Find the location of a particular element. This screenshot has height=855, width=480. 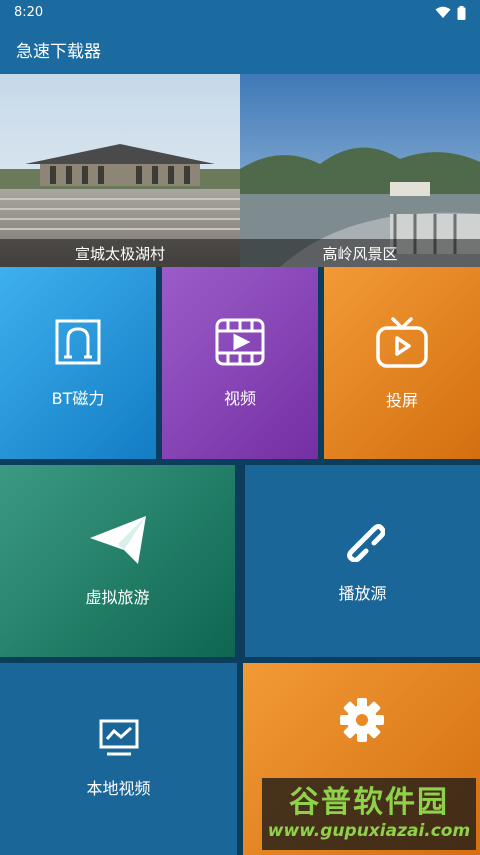

battery-icon is located at coordinates (461, 12).